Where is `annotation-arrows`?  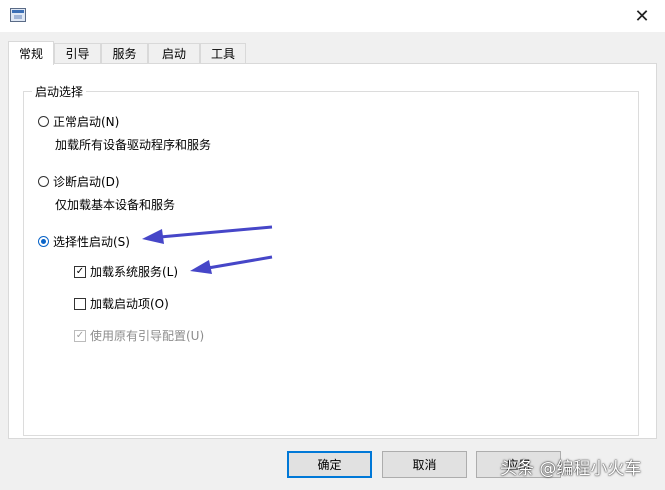
annotation-arrows is located at coordinates (207, 249).